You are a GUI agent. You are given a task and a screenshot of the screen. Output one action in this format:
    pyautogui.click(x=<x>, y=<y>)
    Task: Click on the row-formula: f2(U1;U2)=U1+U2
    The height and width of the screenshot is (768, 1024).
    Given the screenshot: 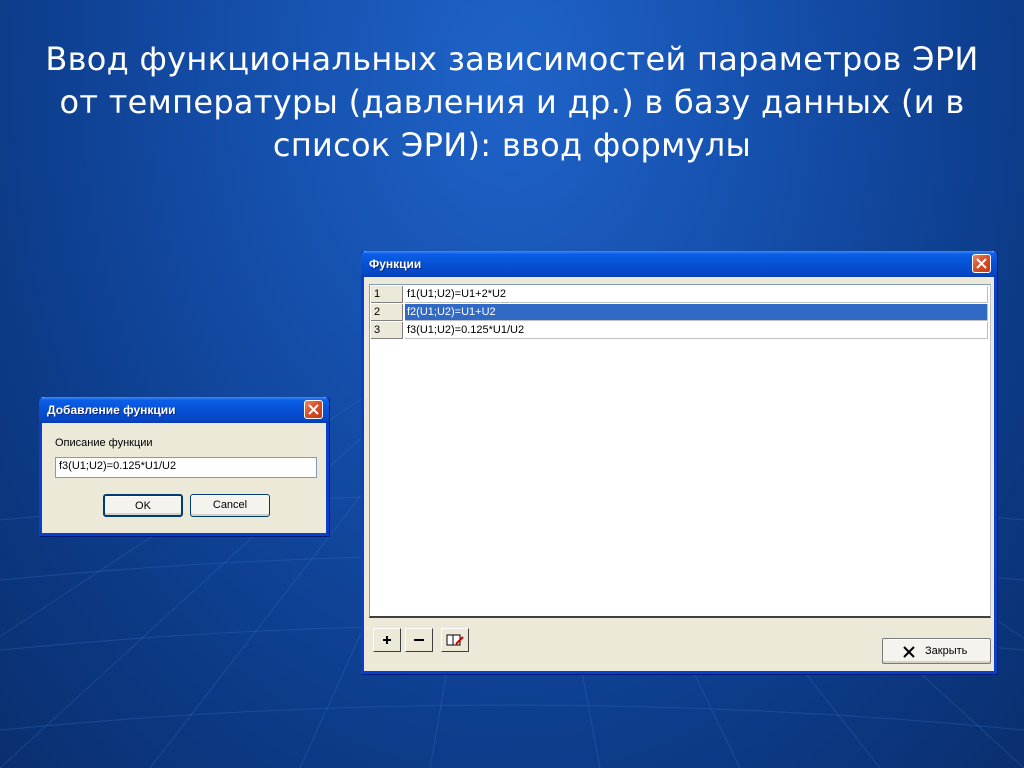 What is the action you would take?
    pyautogui.click(x=696, y=312)
    